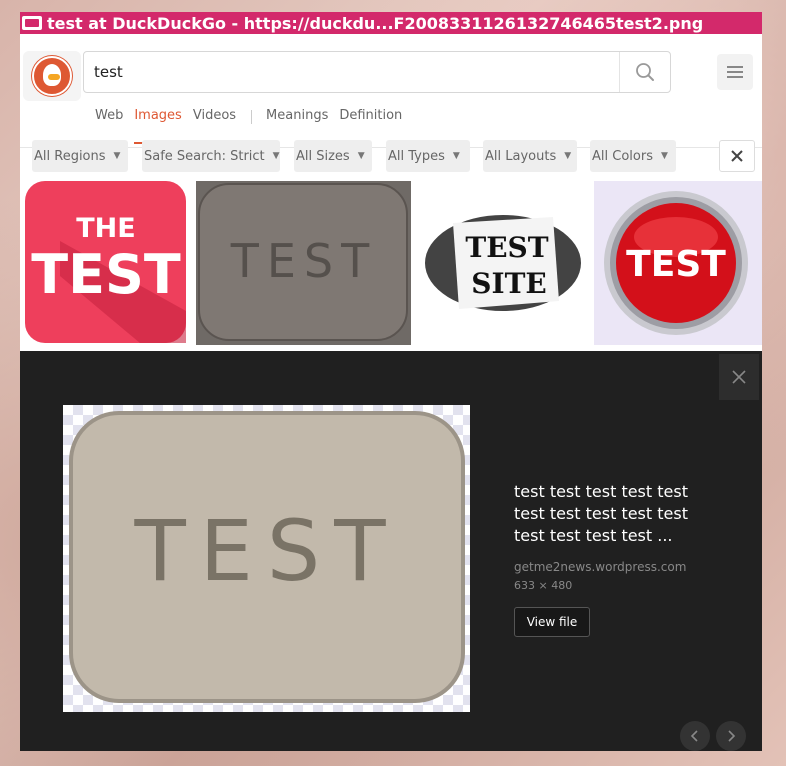  I want to click on image-result: TEST SITE, so click(503, 263).